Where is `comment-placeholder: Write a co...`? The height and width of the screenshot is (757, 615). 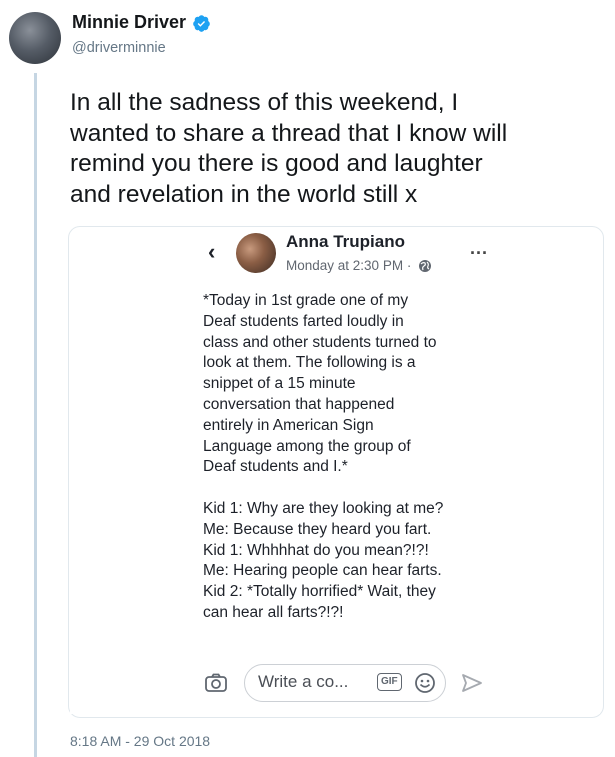
comment-placeholder: Write a co... is located at coordinates (303, 681).